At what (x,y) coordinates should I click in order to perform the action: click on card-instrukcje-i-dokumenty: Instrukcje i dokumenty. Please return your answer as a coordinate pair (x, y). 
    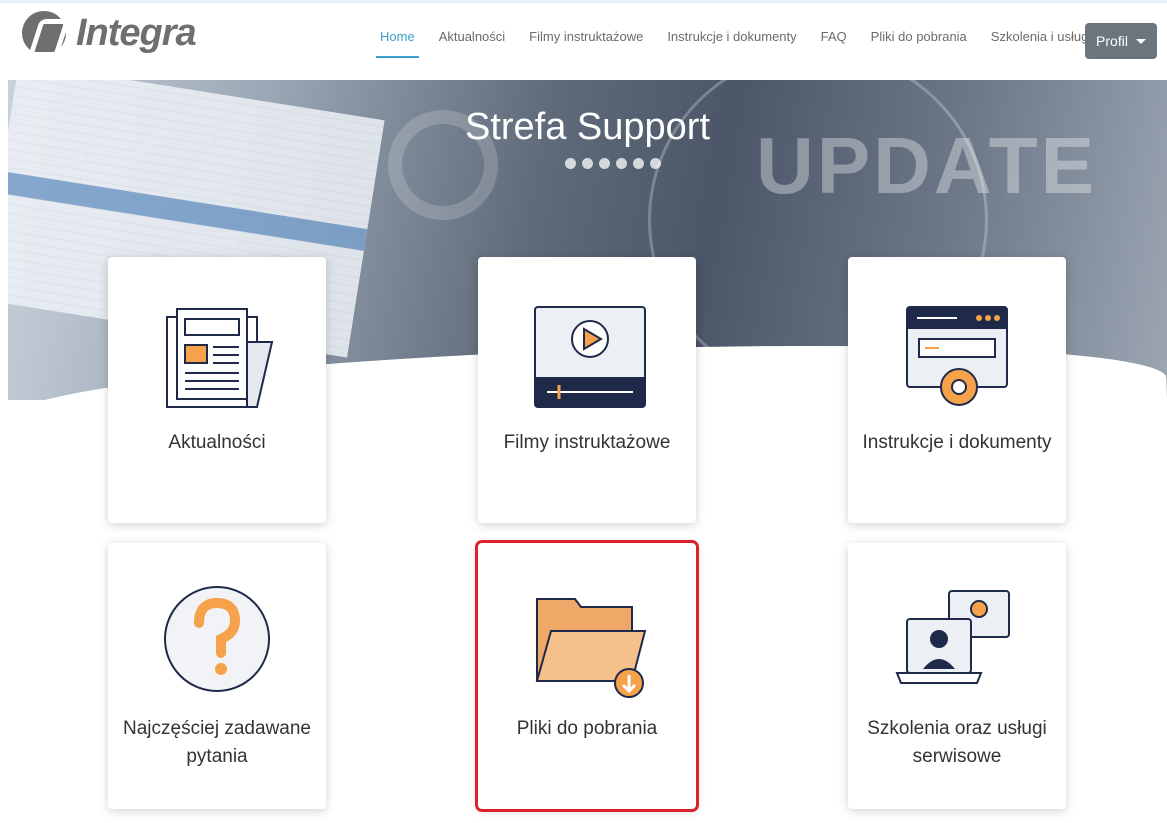
    Looking at the image, I should click on (957, 390).